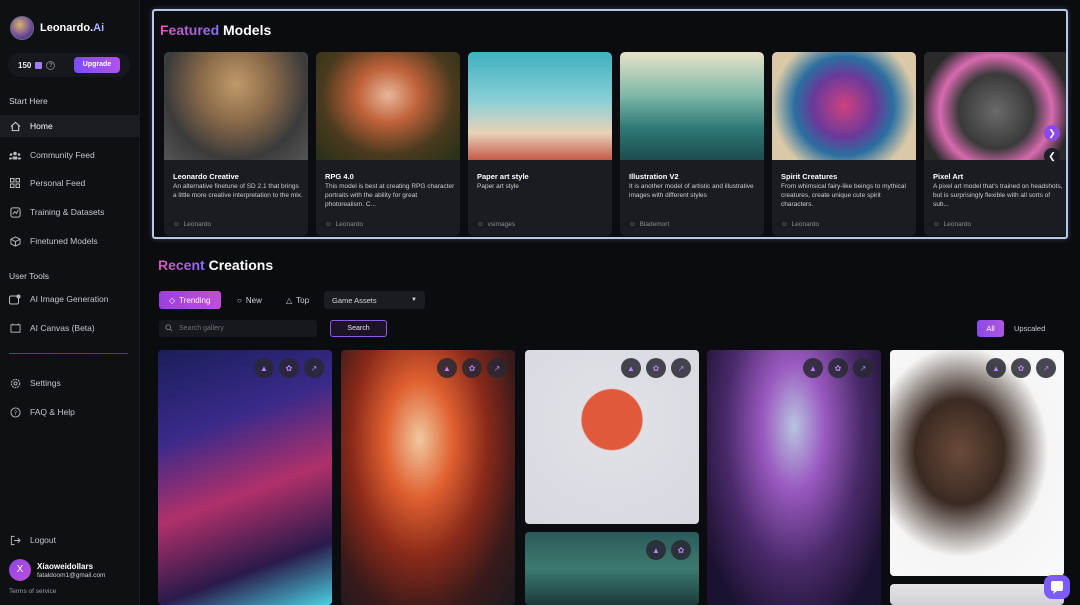 The height and width of the screenshot is (605, 1080). I want to click on category-dropdown: Game Assets ▼, so click(374, 300).